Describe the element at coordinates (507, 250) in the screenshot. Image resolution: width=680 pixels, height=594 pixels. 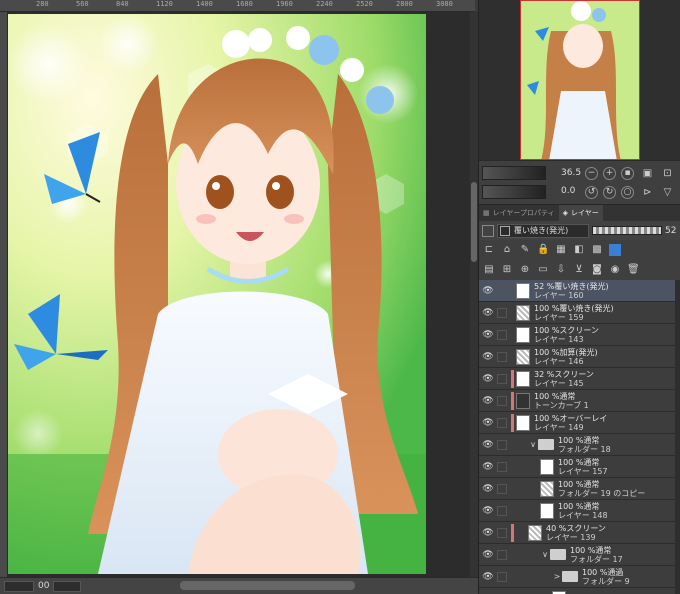
I see `reference-layer-icon: ⌂` at that location.